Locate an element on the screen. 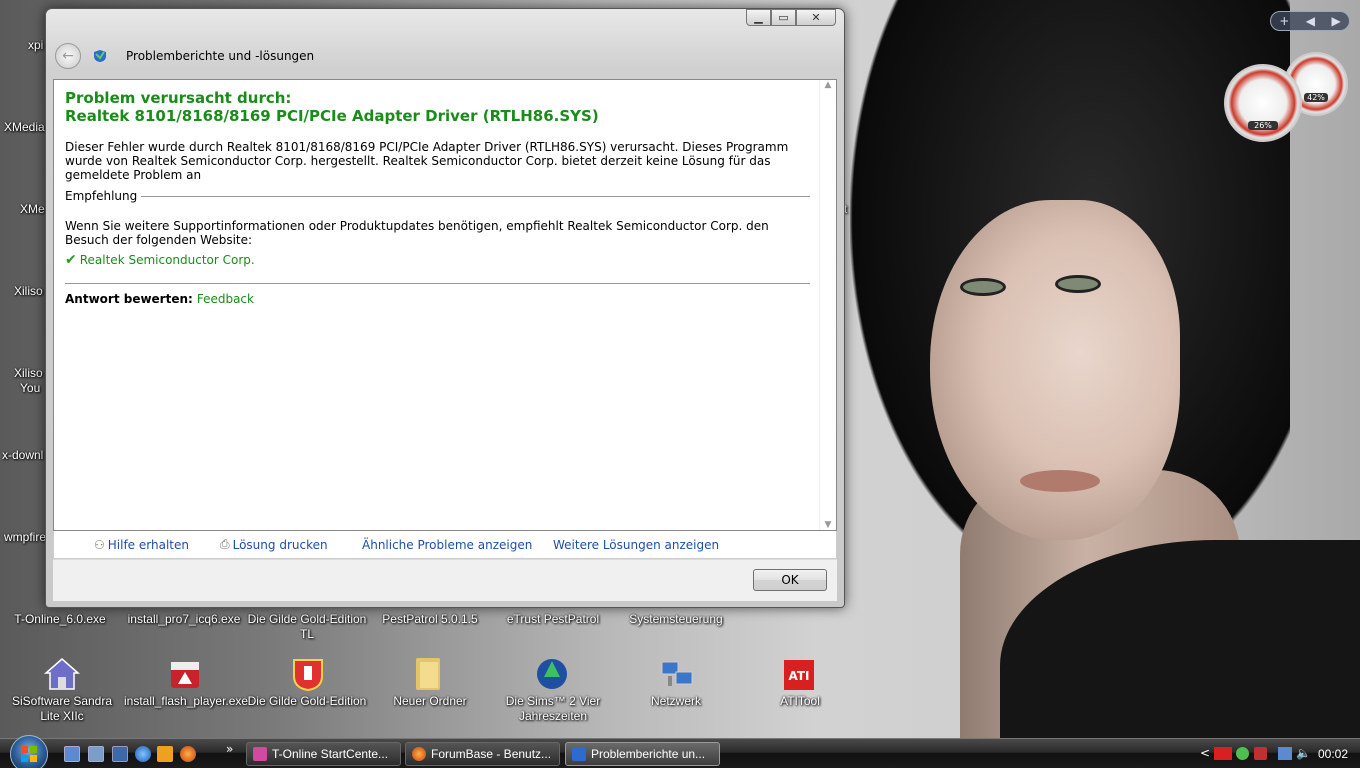 The image size is (1360, 768). desktop-icon-flash: install_flash_player.exe is located at coordinates (186, 701).